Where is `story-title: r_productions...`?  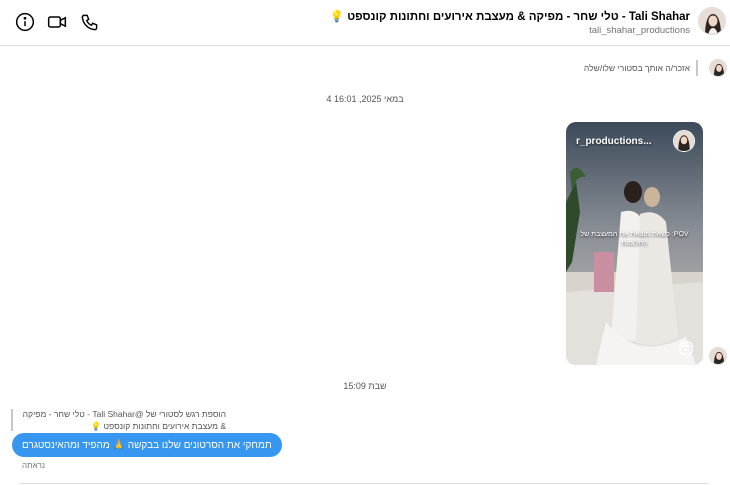 story-title: r_productions... is located at coordinates (614, 141).